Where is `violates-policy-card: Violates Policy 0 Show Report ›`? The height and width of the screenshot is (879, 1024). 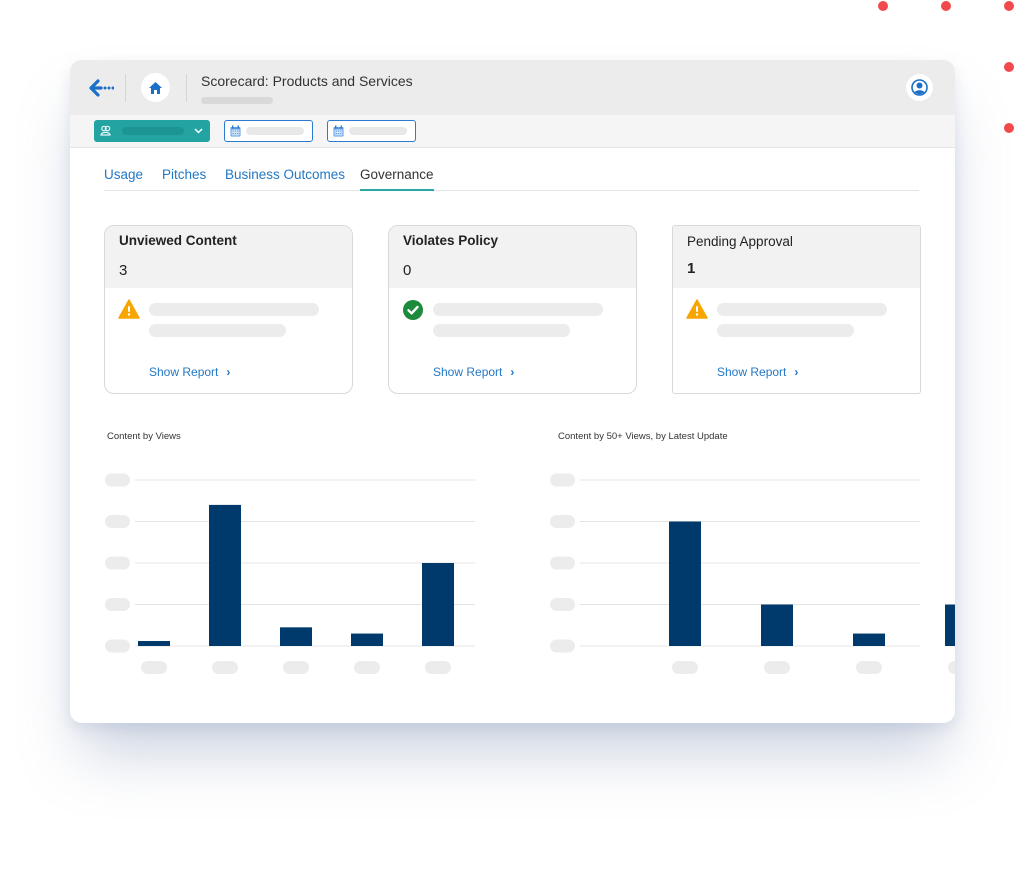 violates-policy-card: Violates Policy 0 Show Report › is located at coordinates (512, 309).